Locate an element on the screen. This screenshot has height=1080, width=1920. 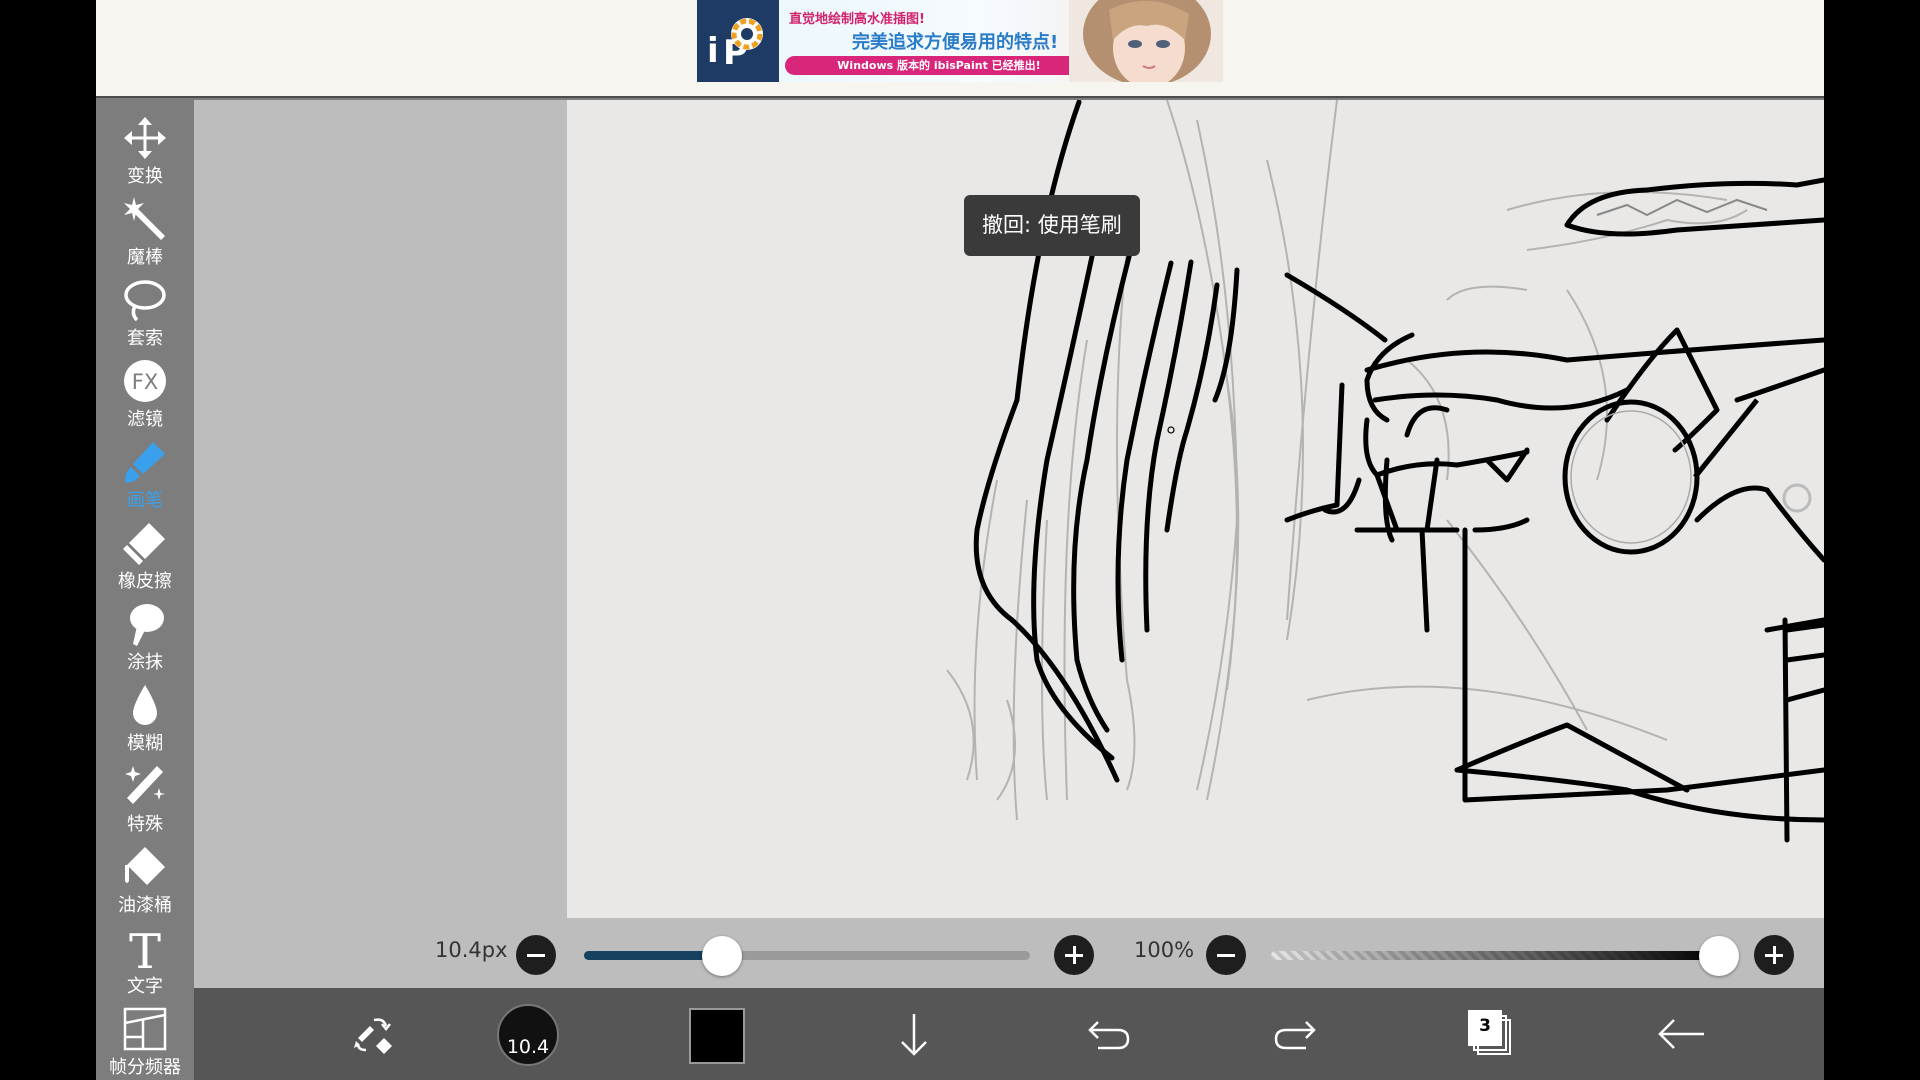
paint-bucket-icon is located at coordinates (145, 867).